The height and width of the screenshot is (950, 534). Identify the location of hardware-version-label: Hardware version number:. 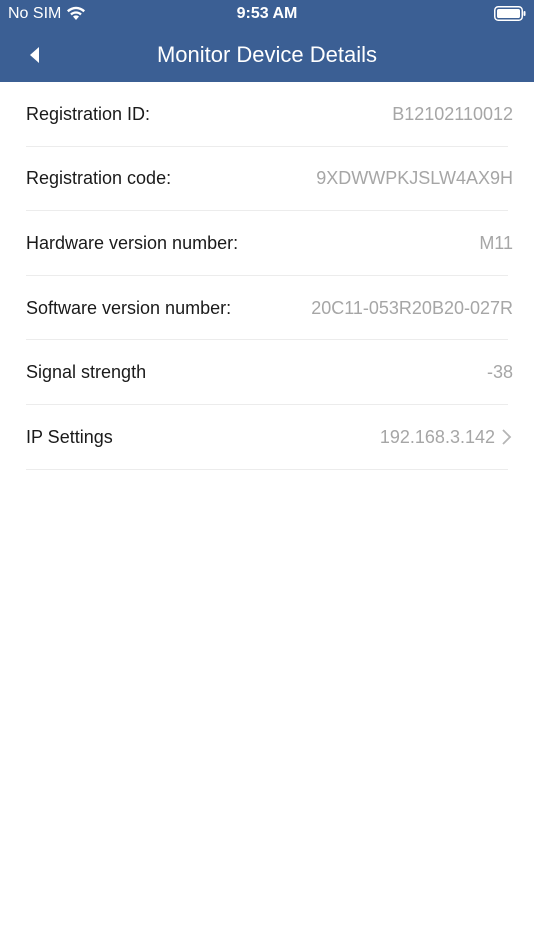
(132, 242).